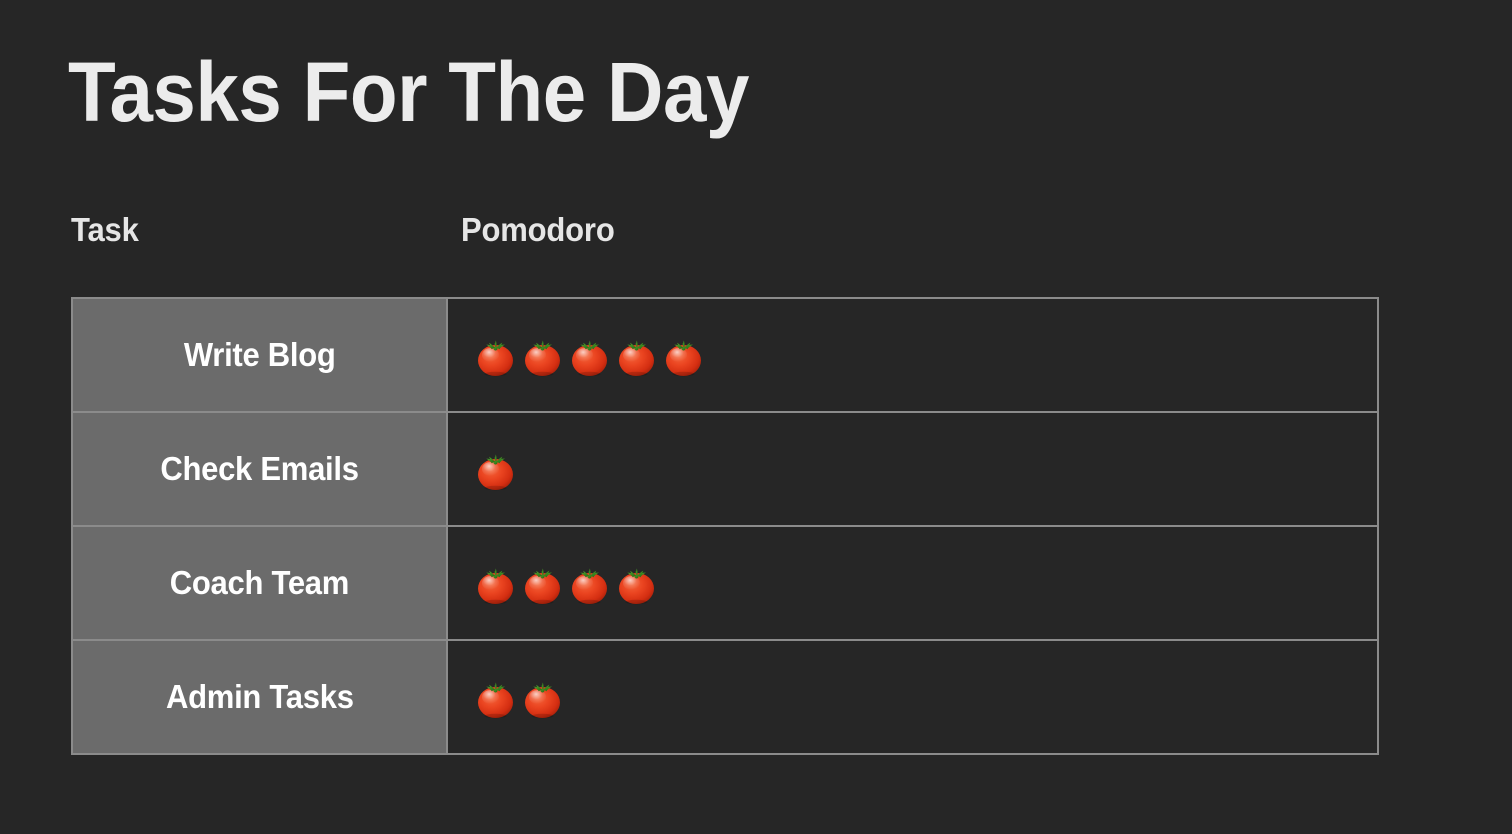 This screenshot has width=1512, height=834. I want to click on table-row: Coach Team, so click(725, 583).